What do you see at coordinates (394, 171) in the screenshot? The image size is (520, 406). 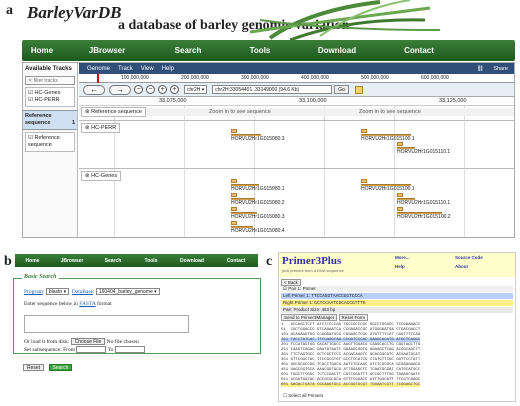 I see `grid-line` at bounding box center [394, 171].